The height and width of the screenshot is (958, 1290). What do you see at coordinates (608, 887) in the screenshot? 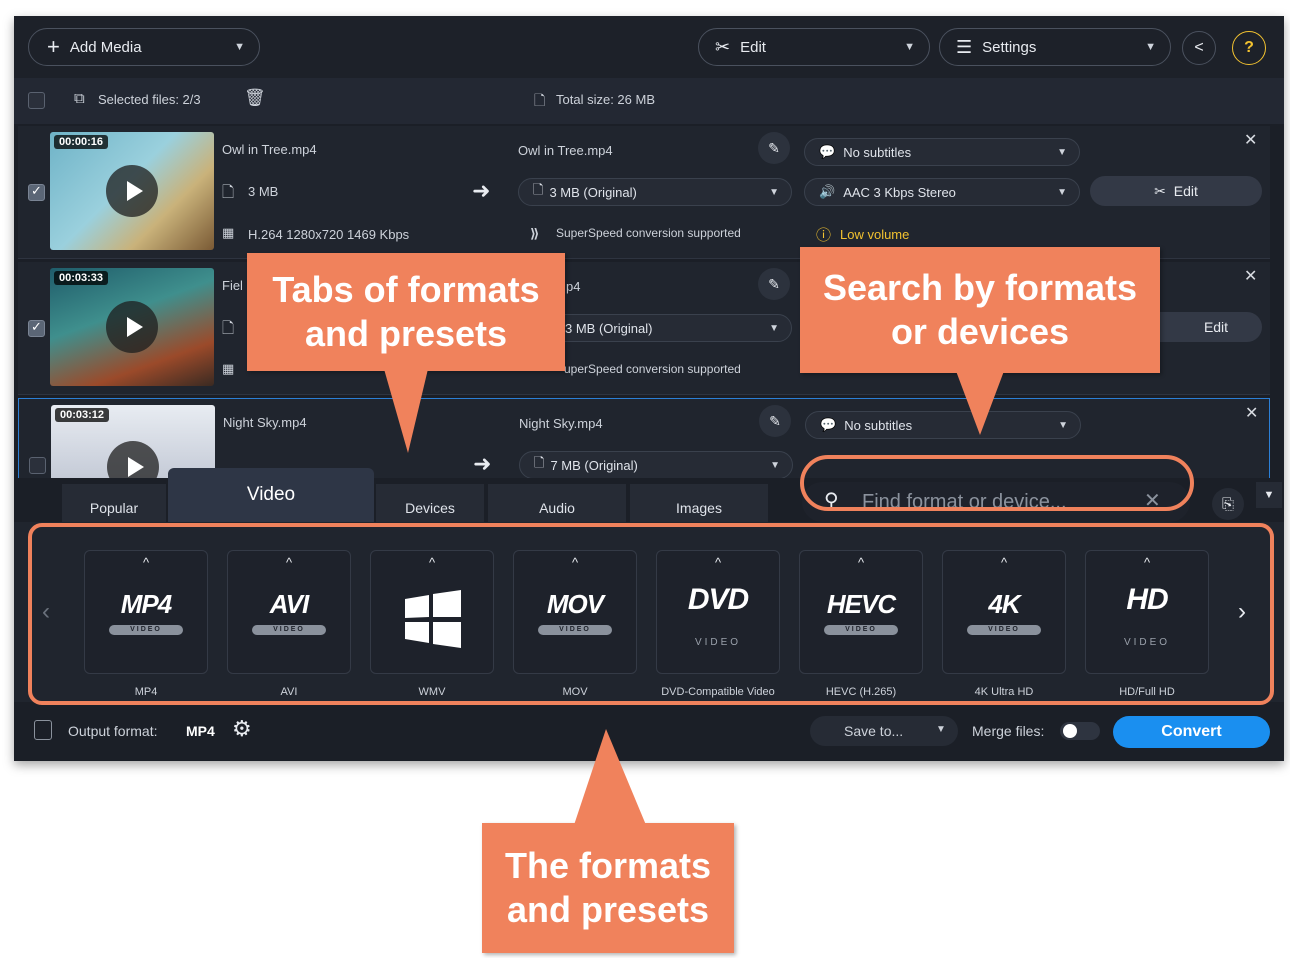
I see `callout-formats-text: The formats and presets` at bounding box center [608, 887].